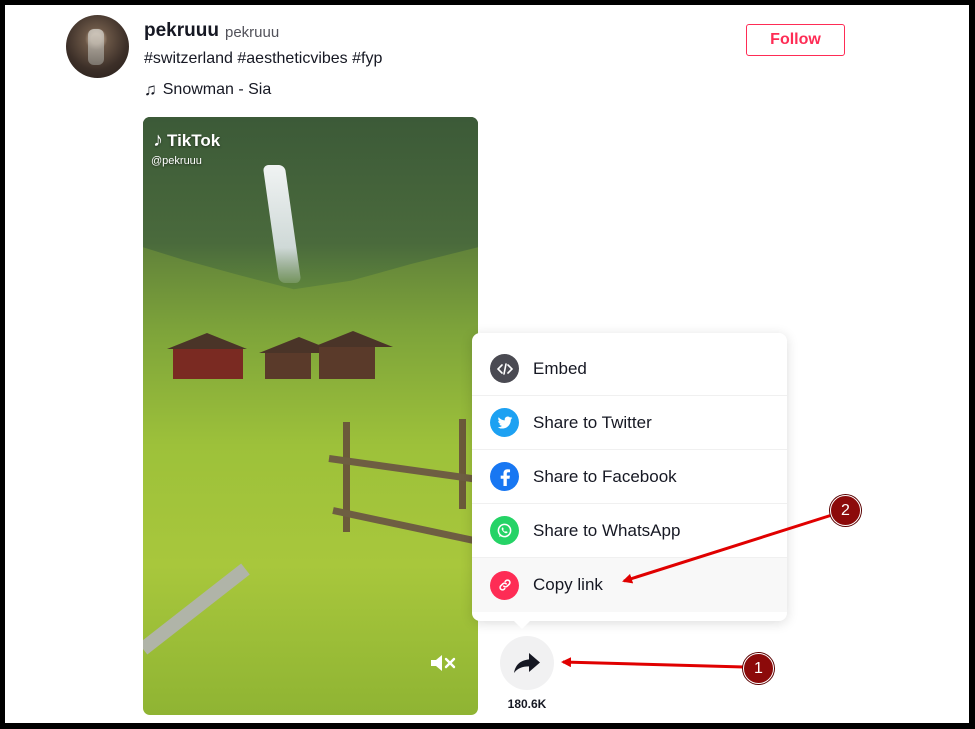 This screenshot has height=729, width=975. Describe the element at coordinates (845, 510) in the screenshot. I see `annotation-badge-2: 2` at that location.